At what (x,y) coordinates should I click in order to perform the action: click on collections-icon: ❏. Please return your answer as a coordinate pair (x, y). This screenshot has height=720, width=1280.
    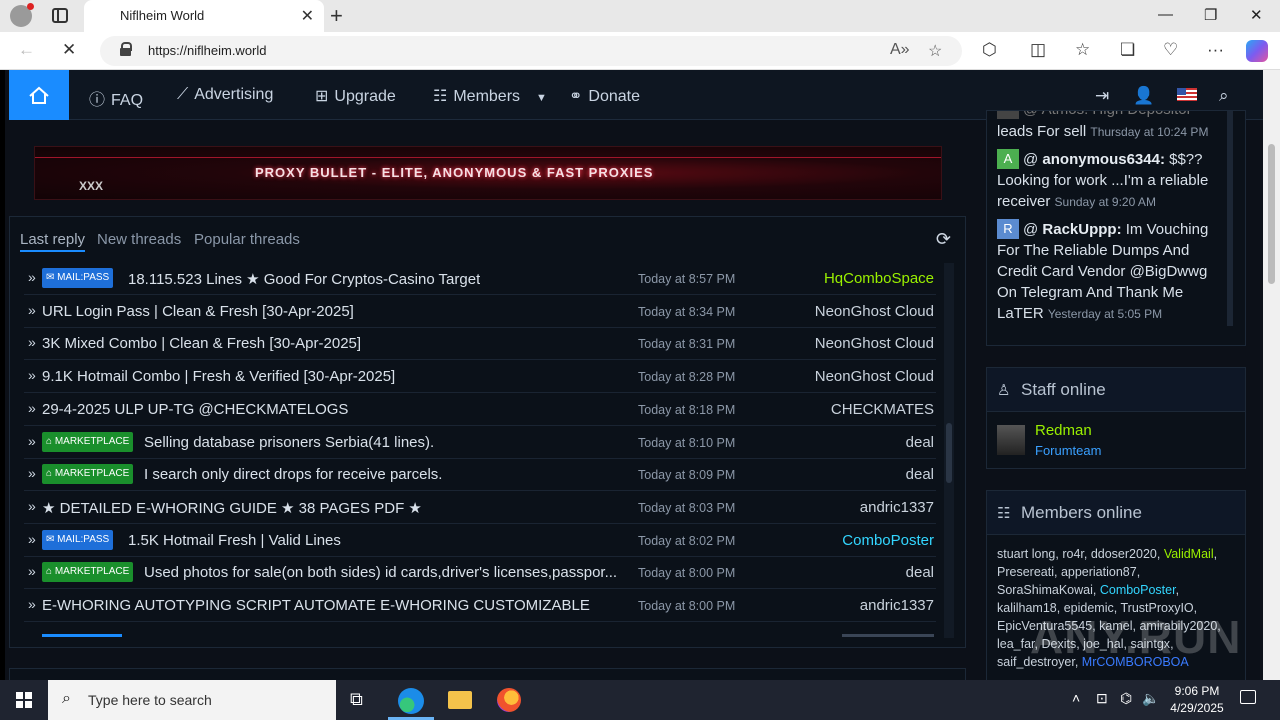
    Looking at the image, I should click on (1127, 50).